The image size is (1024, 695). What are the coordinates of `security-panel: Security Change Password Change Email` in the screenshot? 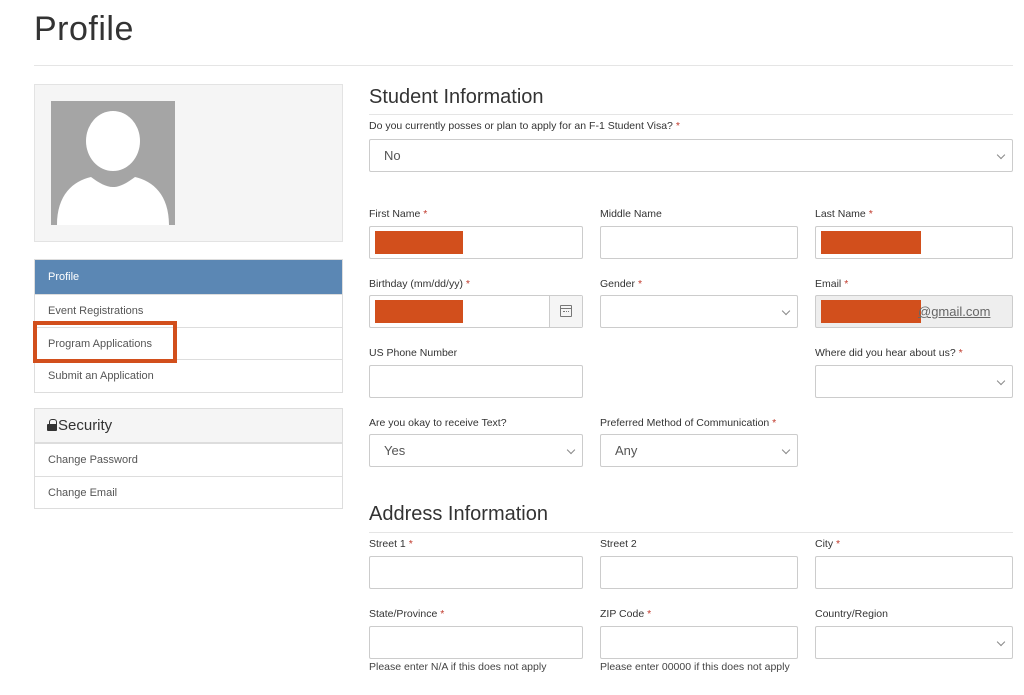 It's located at (188, 458).